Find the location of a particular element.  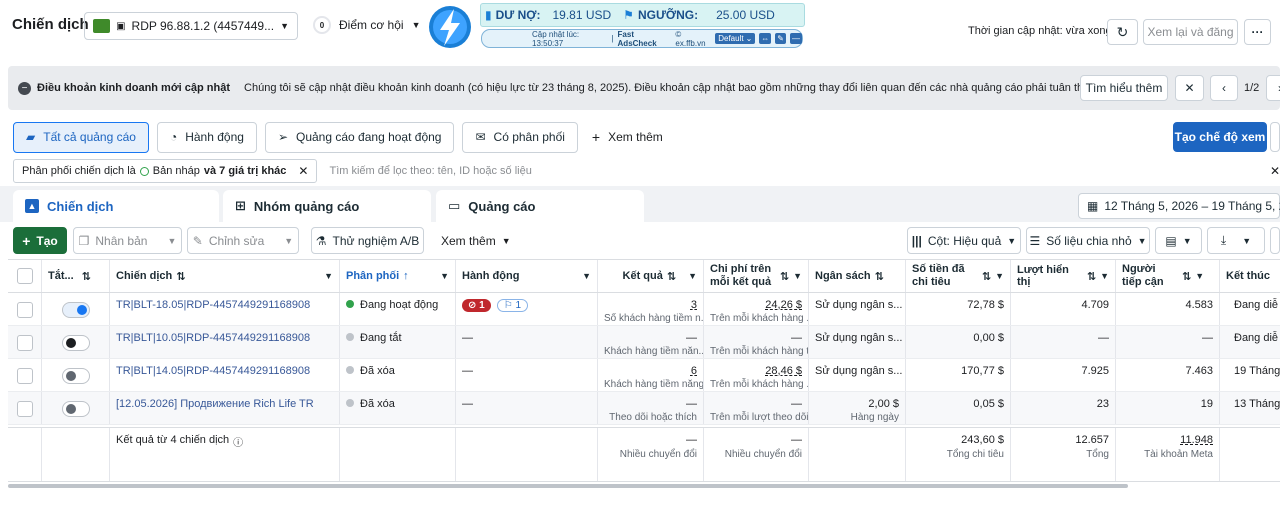

column-header-ends: Kết thúc is located at coordinates (1250, 276).